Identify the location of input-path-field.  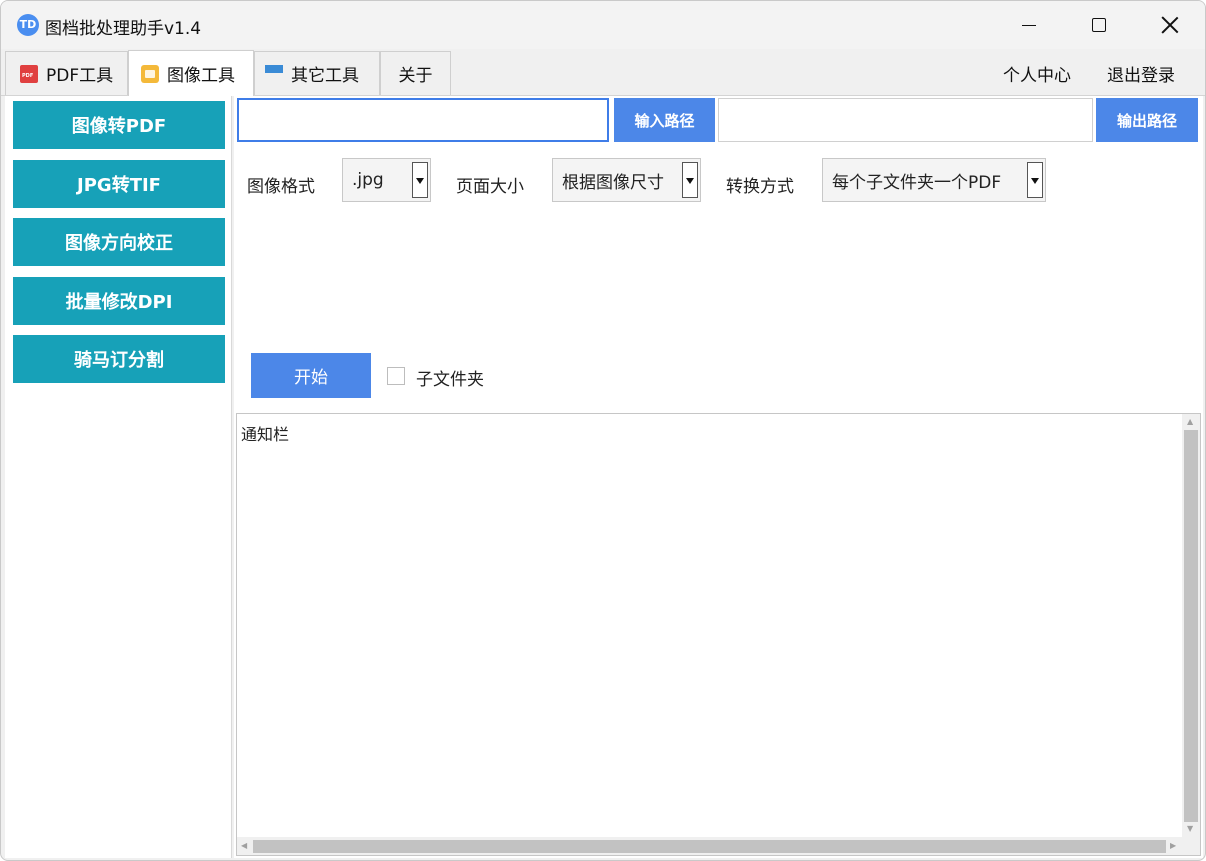
(423, 120).